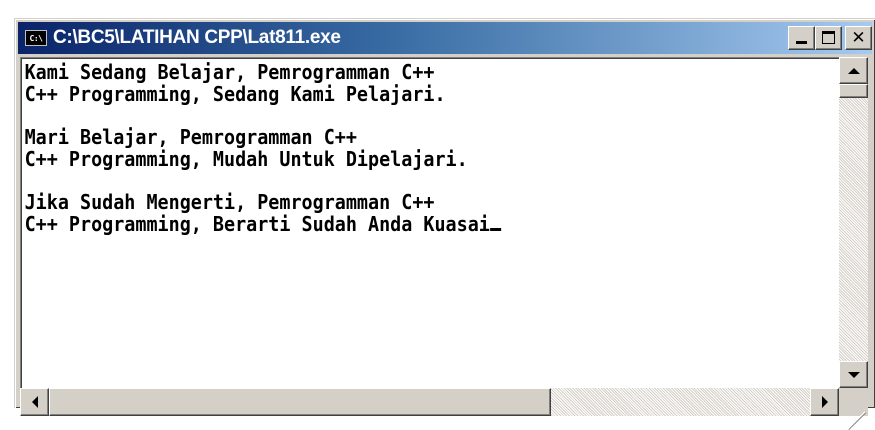  What do you see at coordinates (856, 420) in the screenshot?
I see `grip-line` at bounding box center [856, 420].